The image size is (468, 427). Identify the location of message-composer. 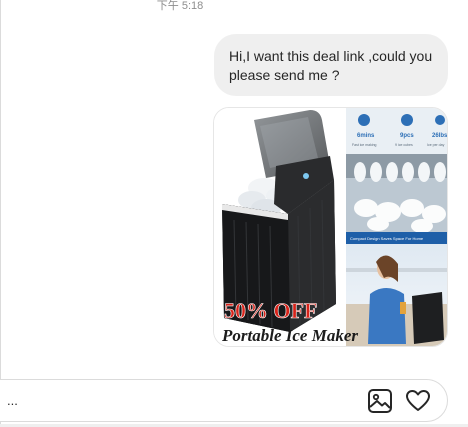
(224, 400).